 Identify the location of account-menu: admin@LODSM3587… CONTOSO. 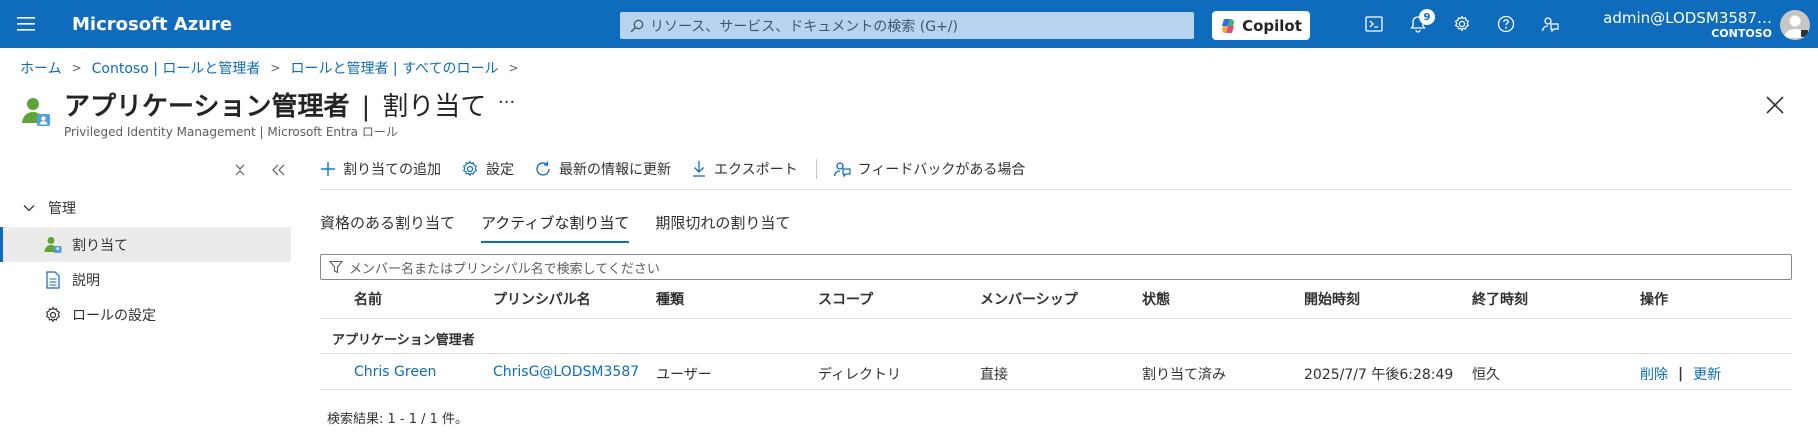
(1687, 25).